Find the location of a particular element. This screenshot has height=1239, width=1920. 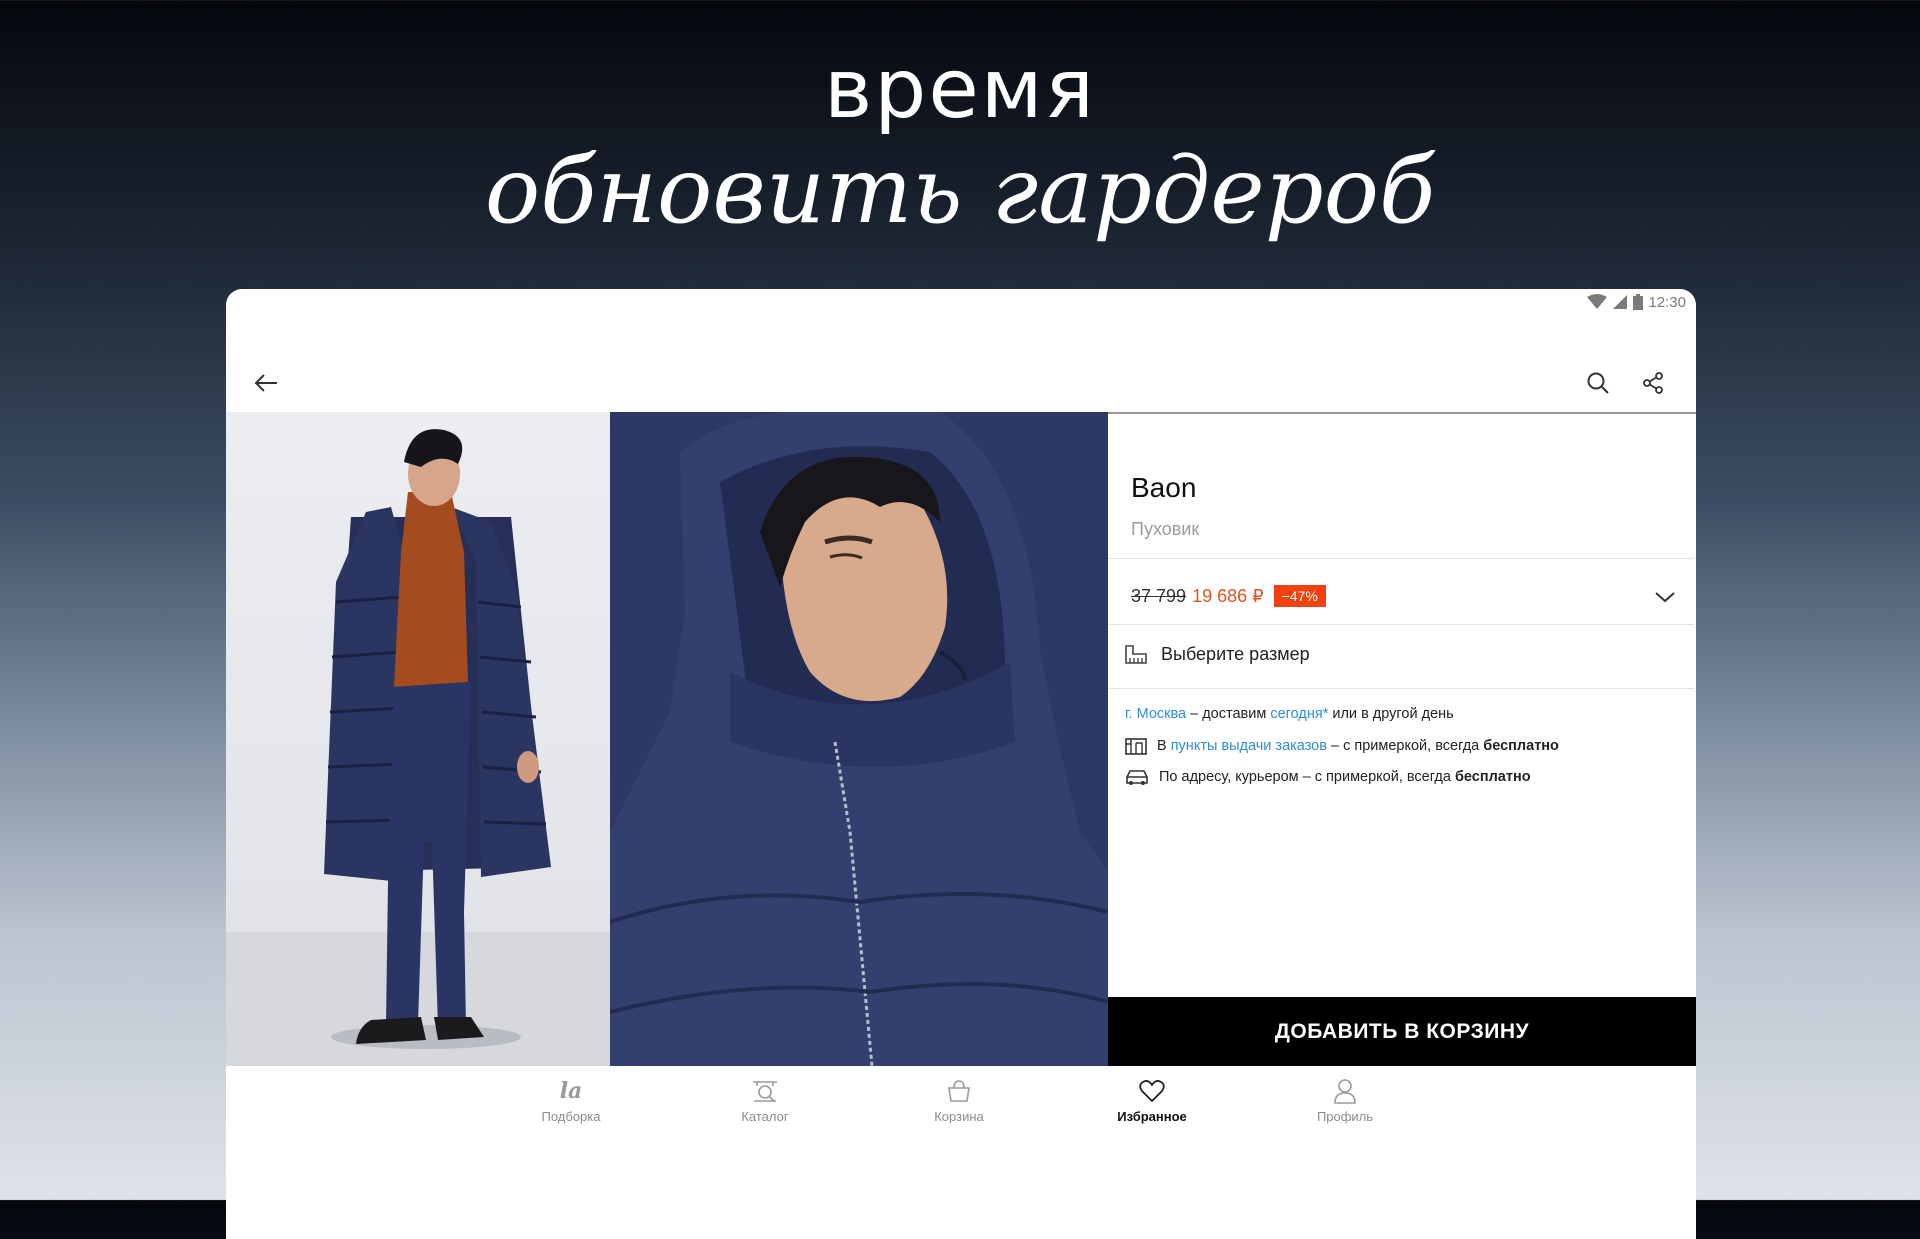

product-brand: Baon is located at coordinates (1164, 487).